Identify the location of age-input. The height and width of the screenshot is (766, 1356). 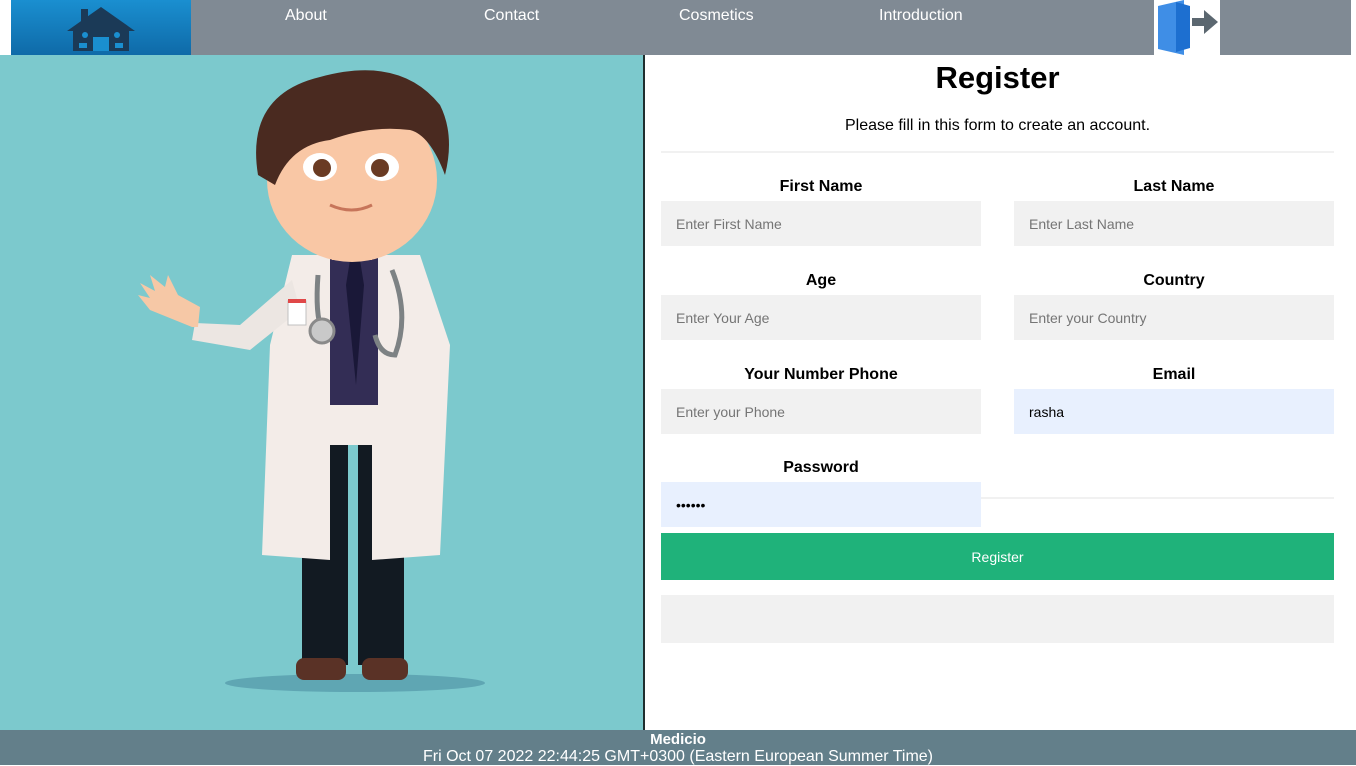
(821, 317).